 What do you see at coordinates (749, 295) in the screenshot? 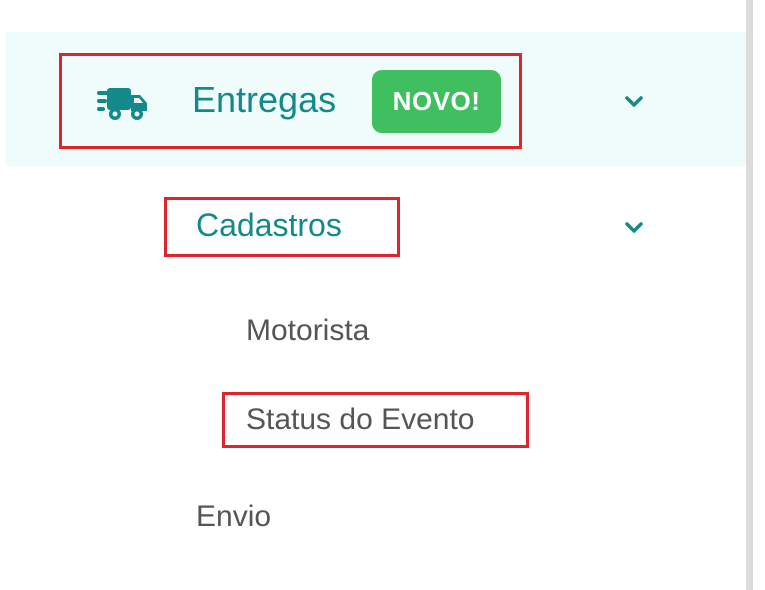
I see `sidebar-scrollbar-divider` at bounding box center [749, 295].